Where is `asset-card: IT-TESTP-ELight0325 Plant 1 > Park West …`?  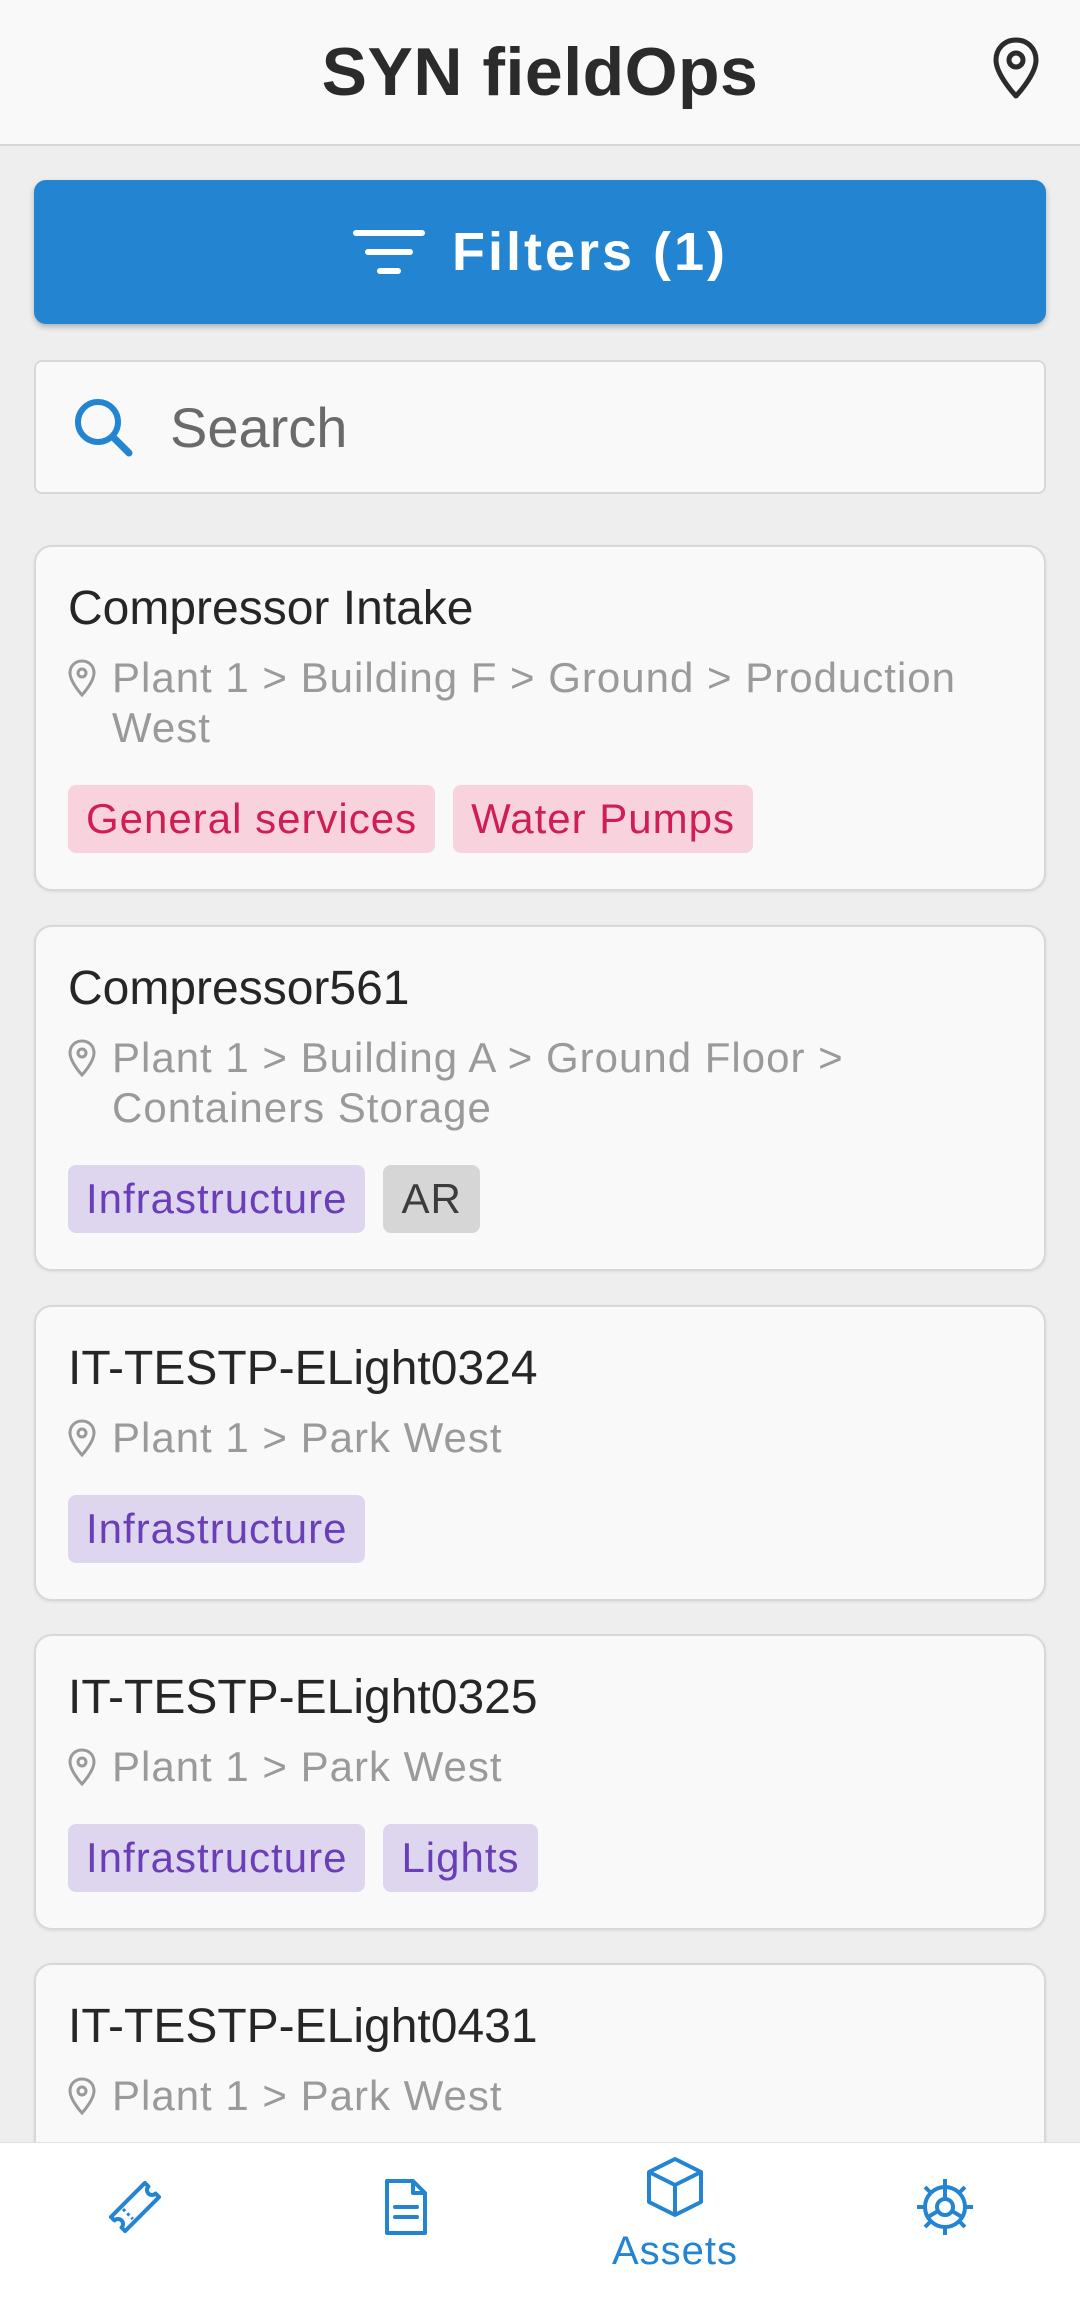
asset-card: IT-TESTP-ELight0325 Plant 1 > Park West … is located at coordinates (540, 1782).